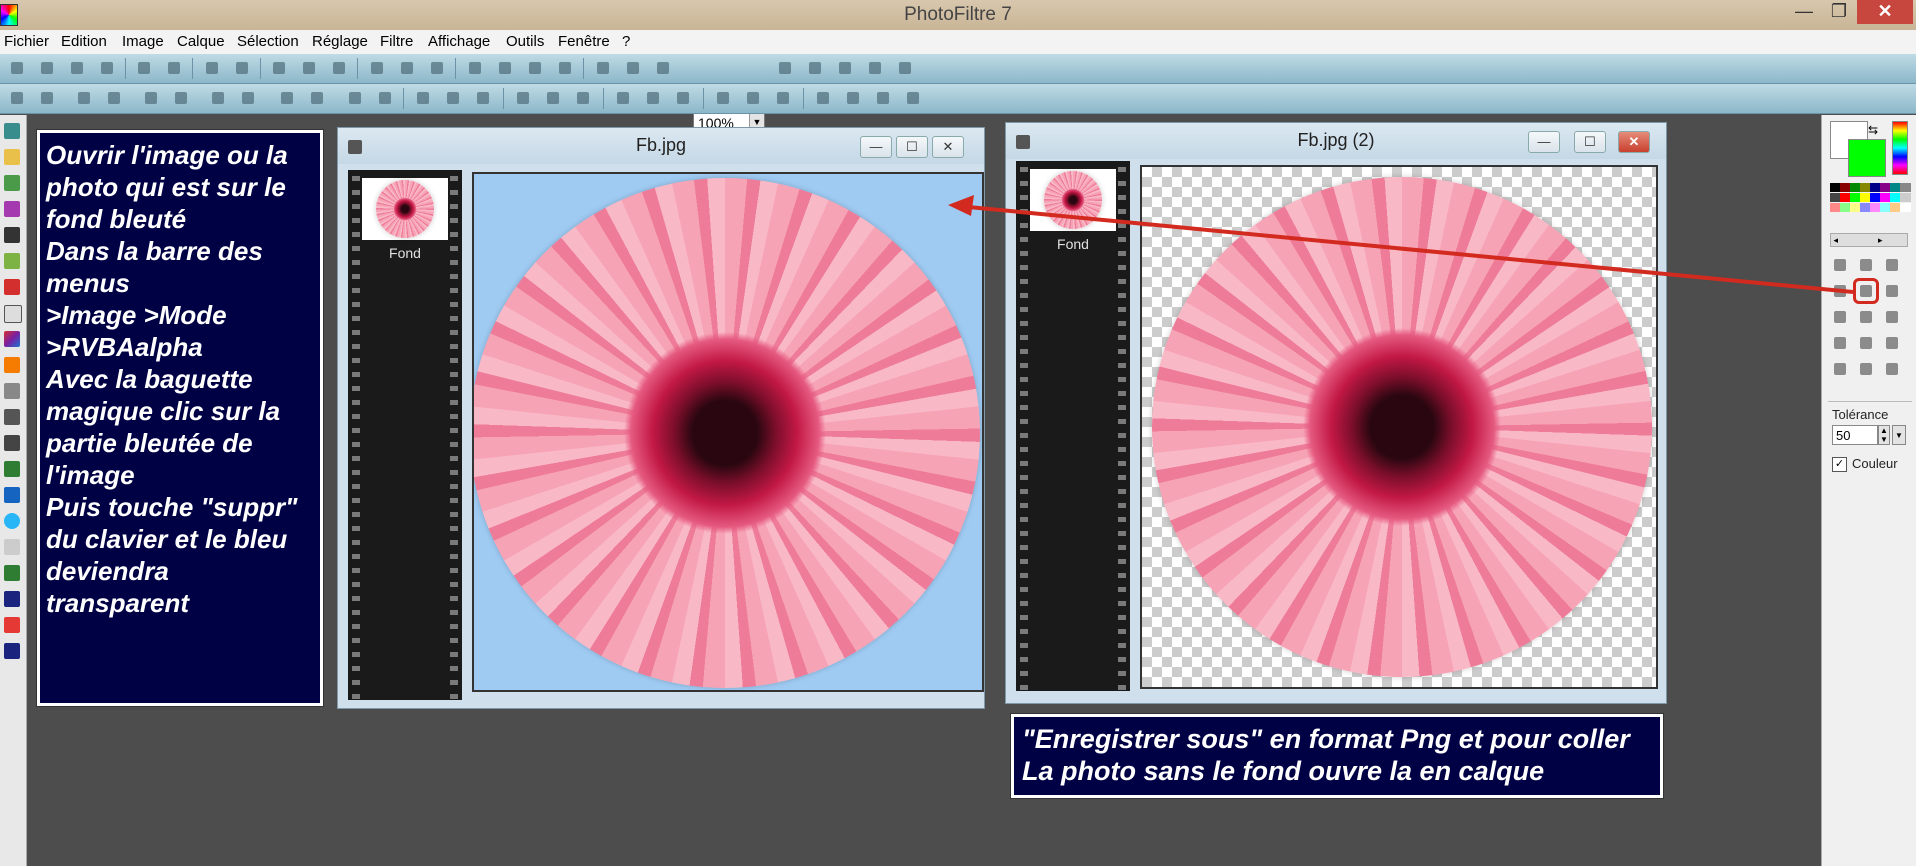  I want to click on menu-help: ?, so click(626, 41).